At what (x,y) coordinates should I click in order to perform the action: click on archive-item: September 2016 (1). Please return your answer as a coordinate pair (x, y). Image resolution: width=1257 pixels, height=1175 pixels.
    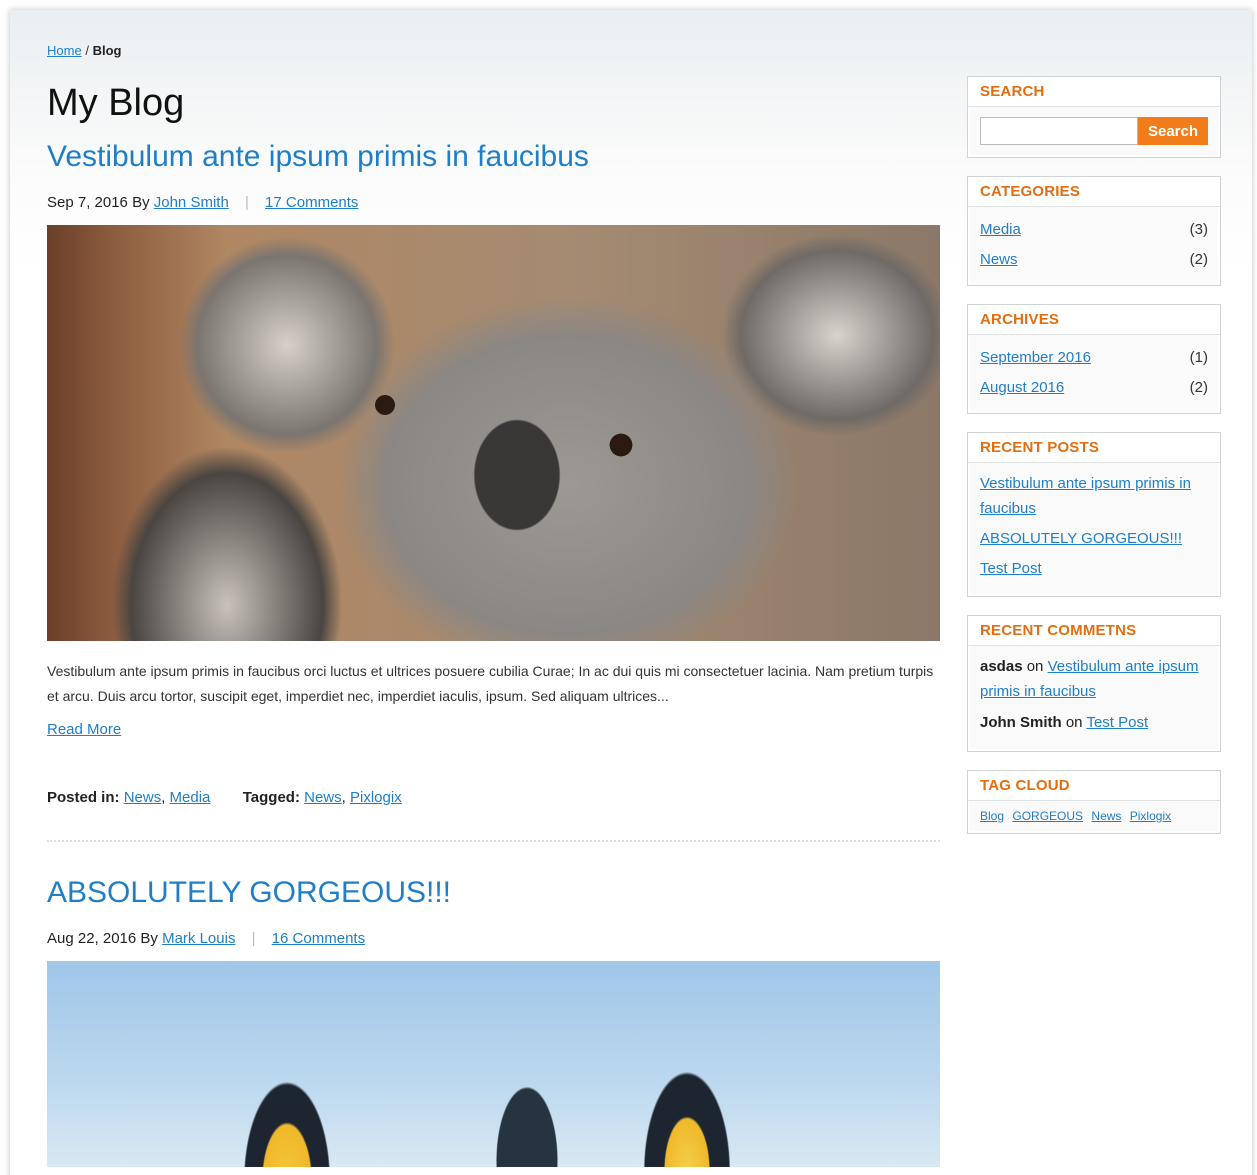
    Looking at the image, I should click on (1094, 358).